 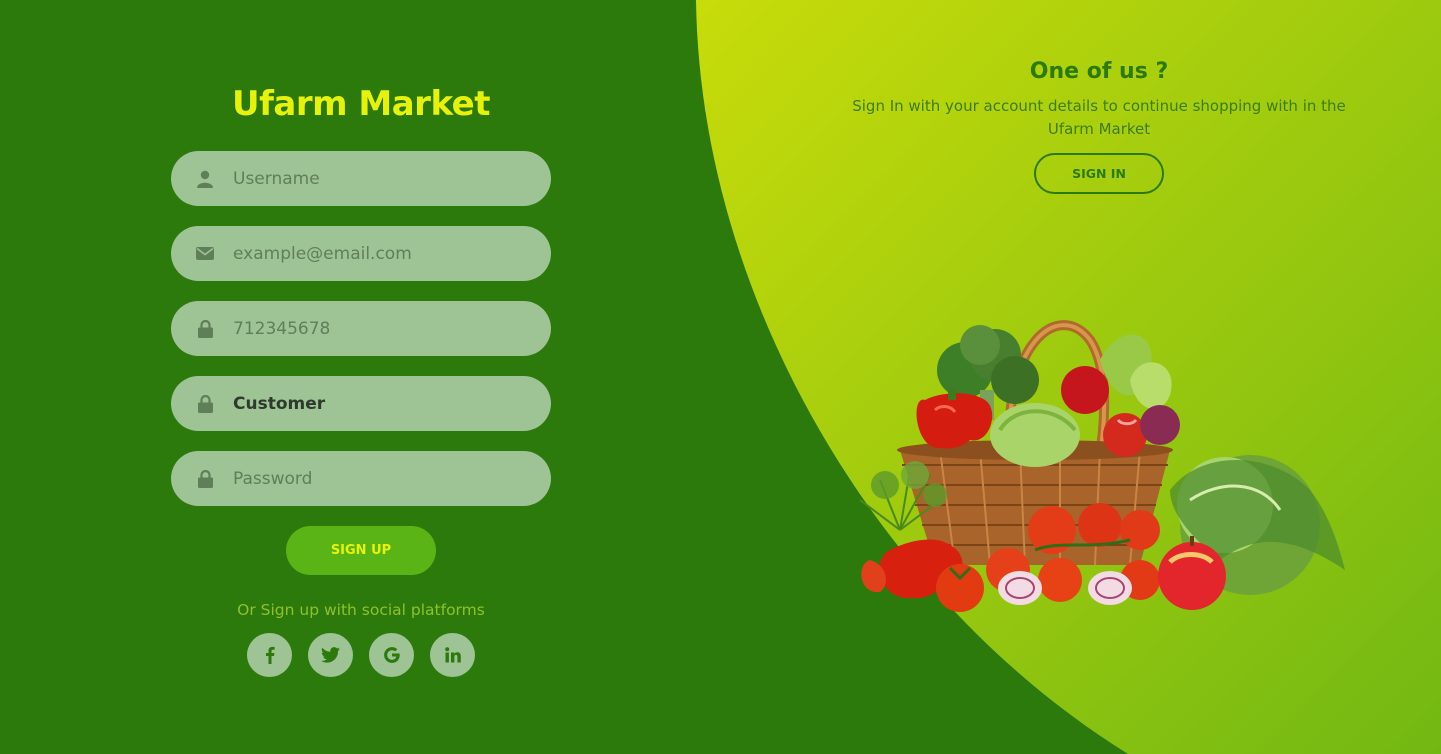 I want to click on username-field, so click(x=361, y=178).